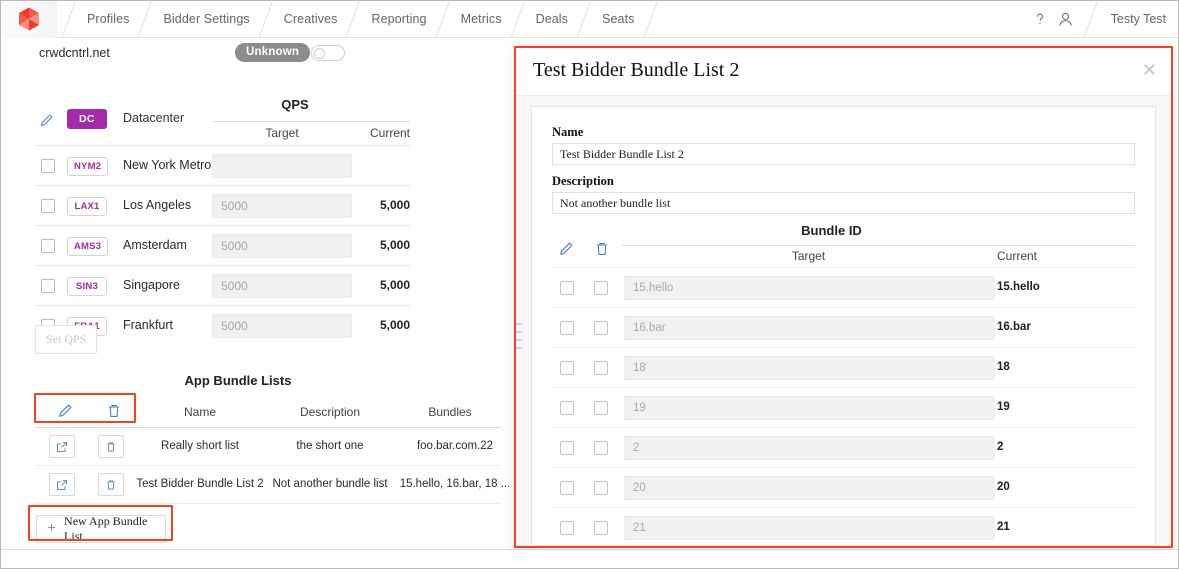 The image size is (1179, 569). I want to click on bundle-current-value: 15.hello, so click(1018, 287).